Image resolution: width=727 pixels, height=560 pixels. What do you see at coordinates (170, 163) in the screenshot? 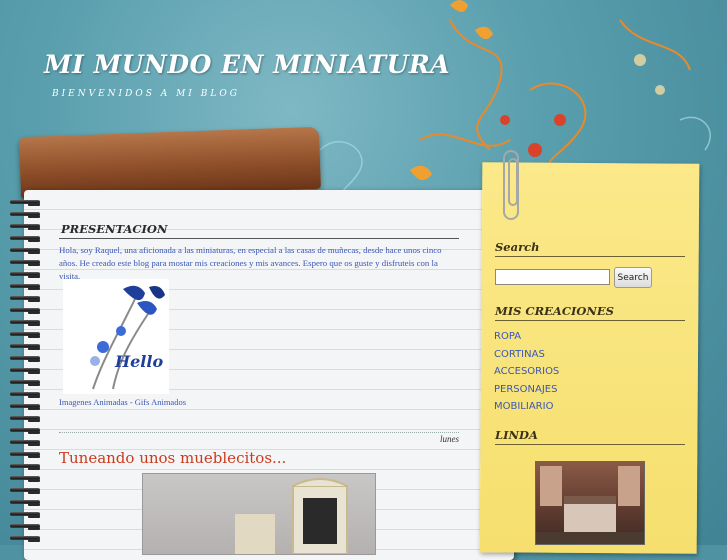
I see `leather-strap` at bounding box center [170, 163].